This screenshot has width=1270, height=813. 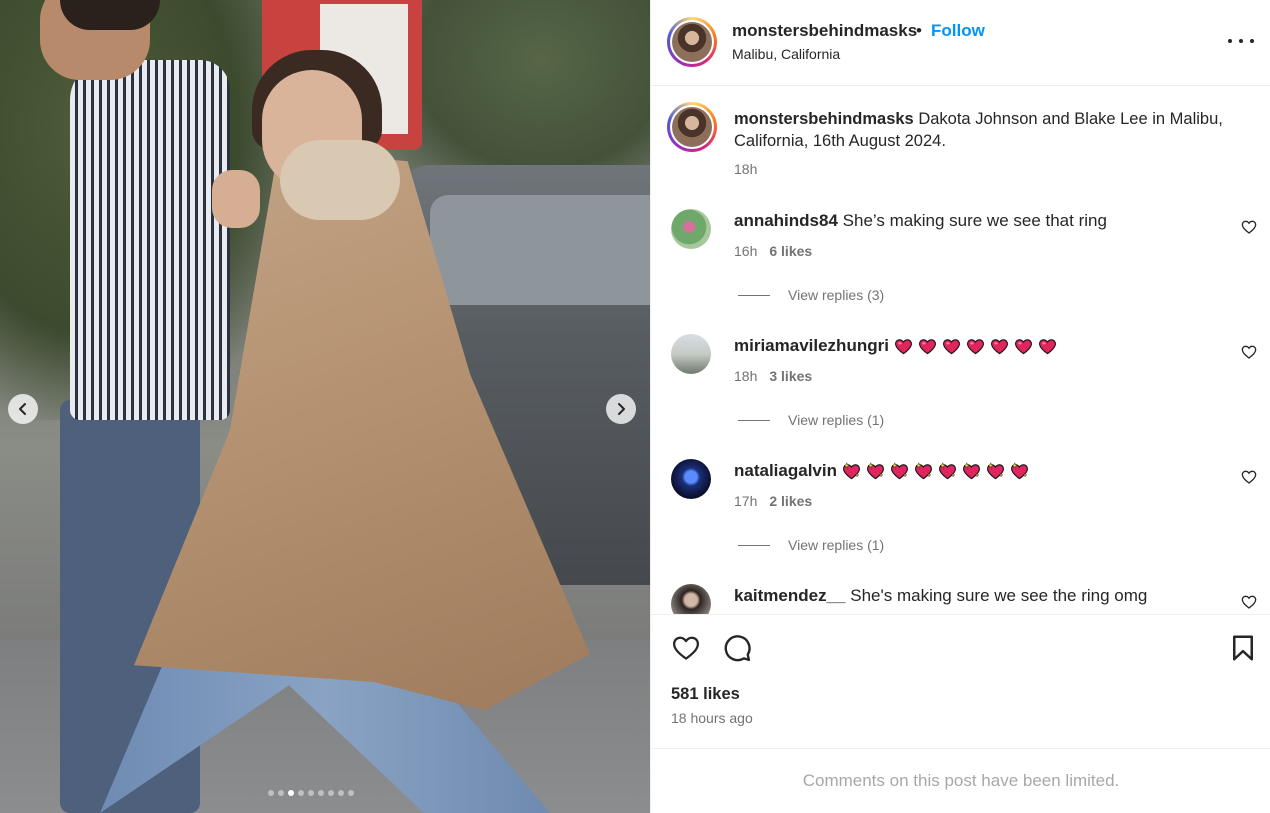 What do you see at coordinates (236, 199) in the screenshot?
I see `photo-hand` at bounding box center [236, 199].